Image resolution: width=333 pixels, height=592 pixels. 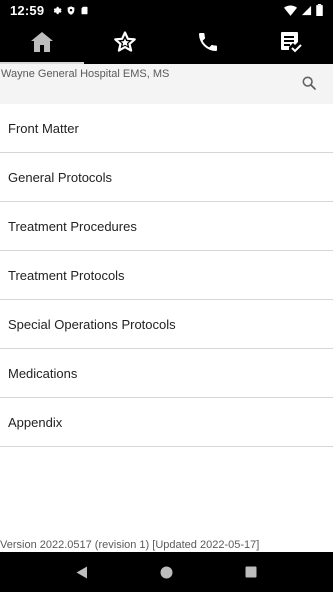 I want to click on back-icon, so click(x=82, y=572).